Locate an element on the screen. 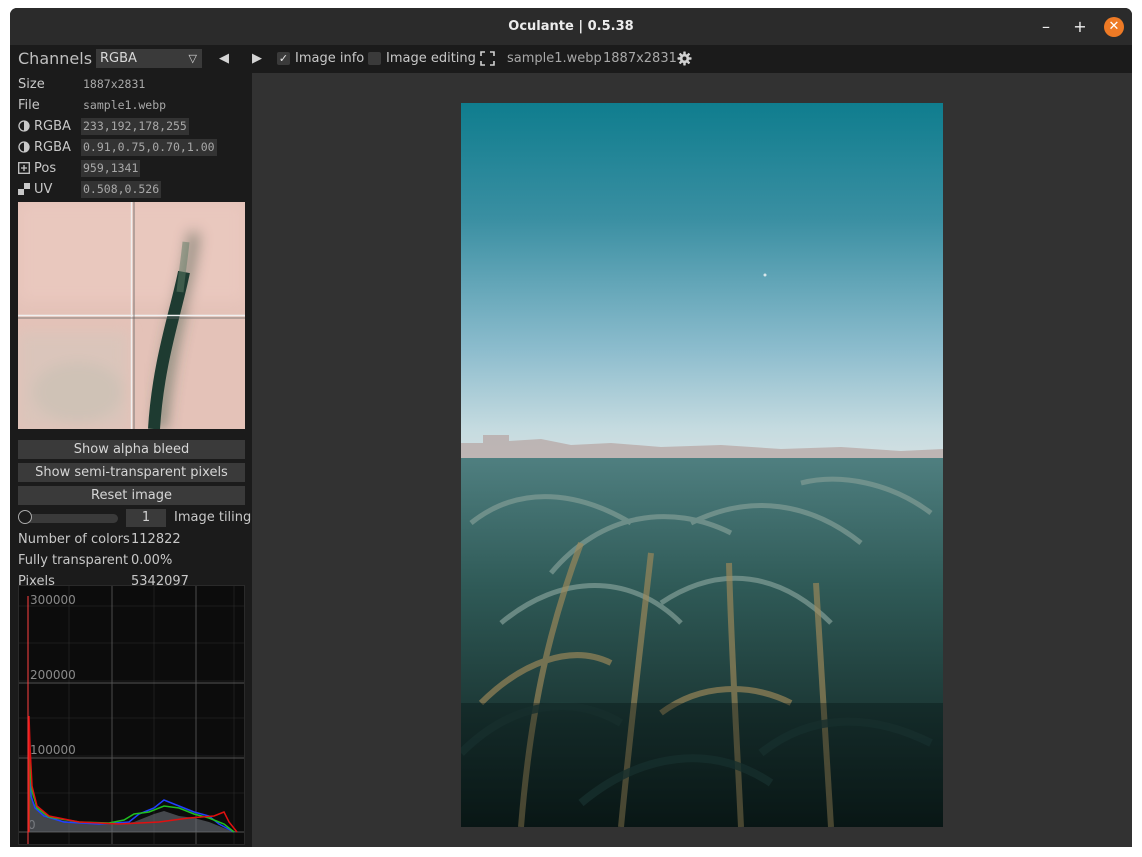 The image size is (1142, 857). rgba-value: 233,192,178,255 is located at coordinates (135, 126).